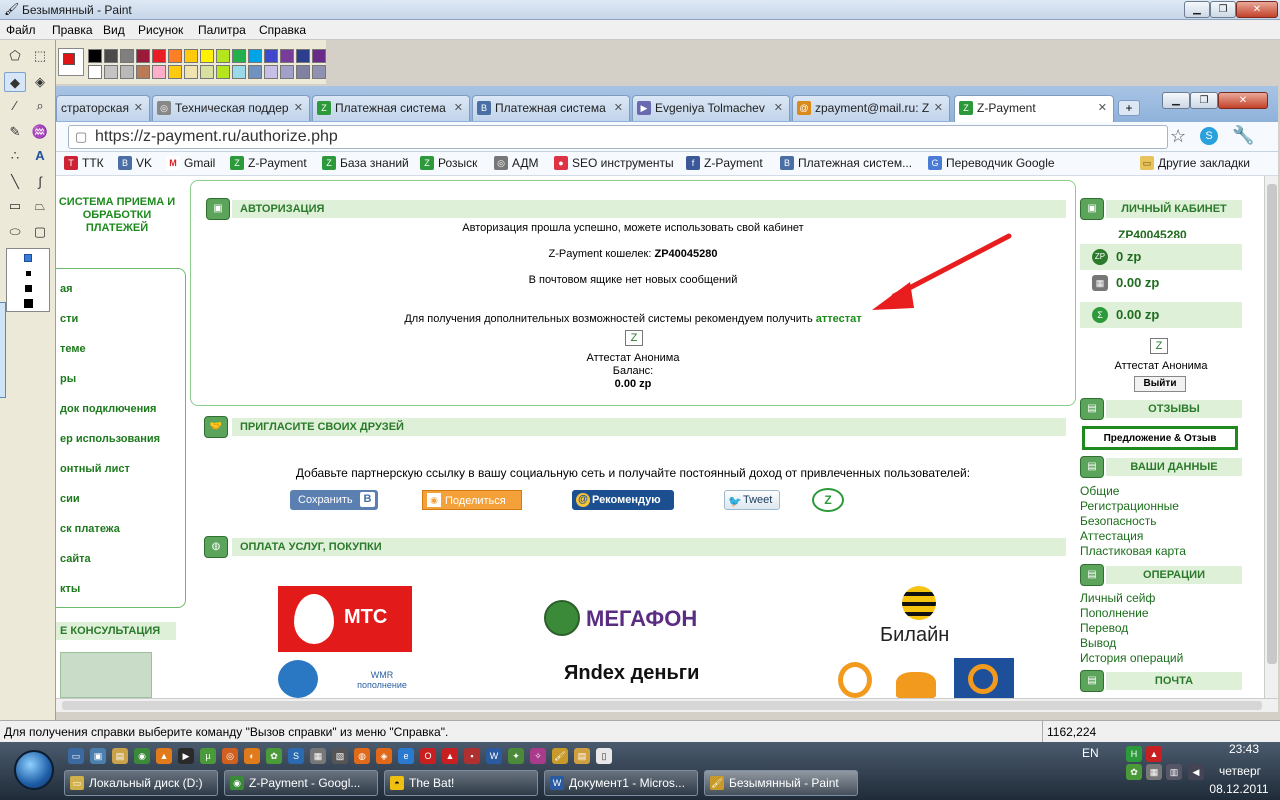  Describe the element at coordinates (84, 163) in the screenshot. I see `bookmark-ttk: Т ТТК` at that location.